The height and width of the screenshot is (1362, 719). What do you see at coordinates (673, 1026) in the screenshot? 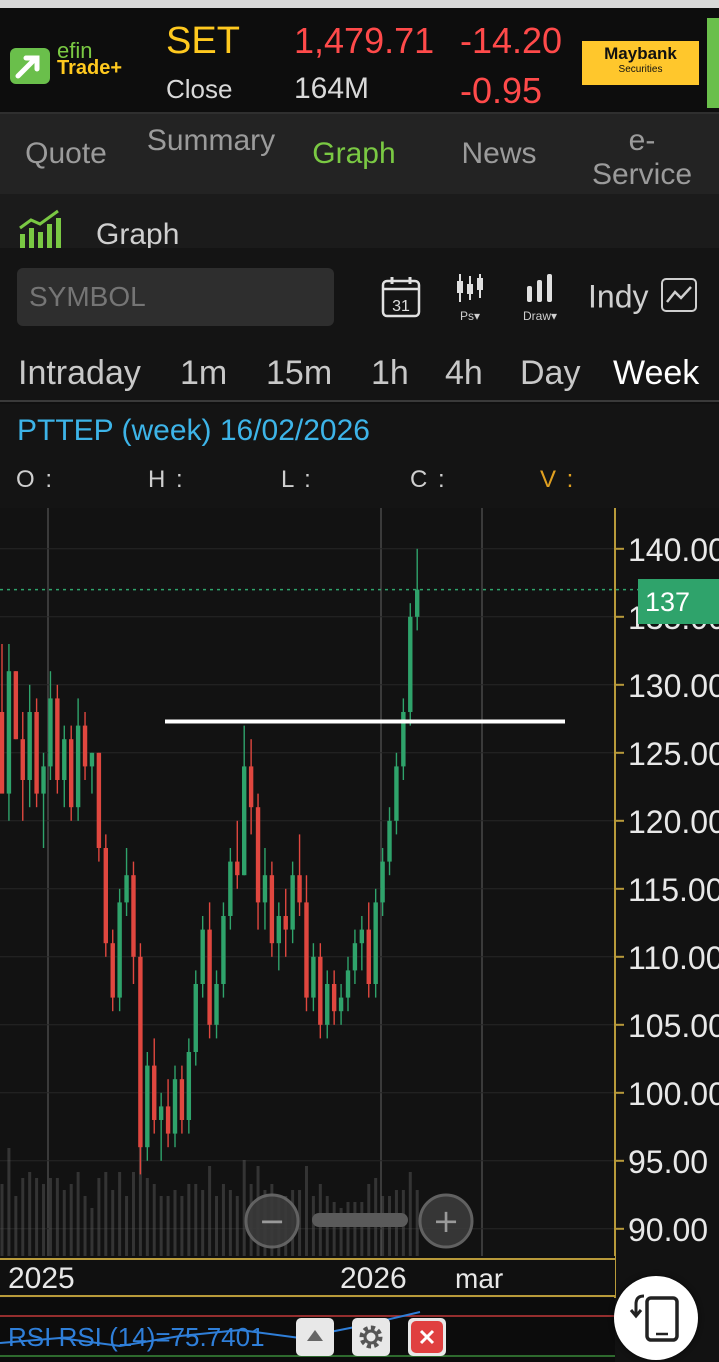
I see `y-tick-label: 105.00` at bounding box center [673, 1026].